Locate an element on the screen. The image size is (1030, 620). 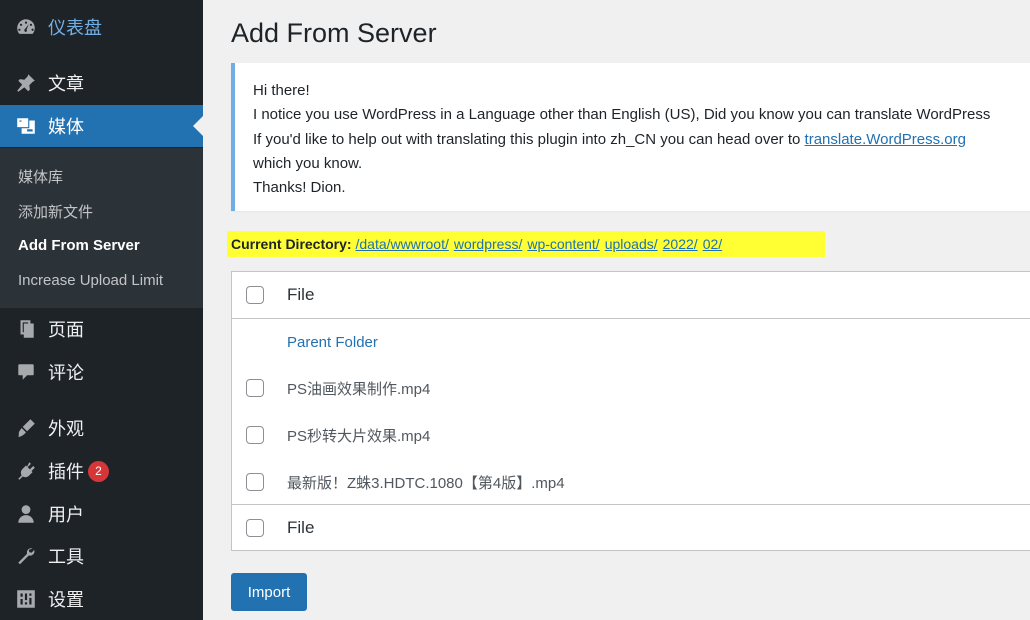
menu-pages: 页面 is located at coordinates (101, 329).